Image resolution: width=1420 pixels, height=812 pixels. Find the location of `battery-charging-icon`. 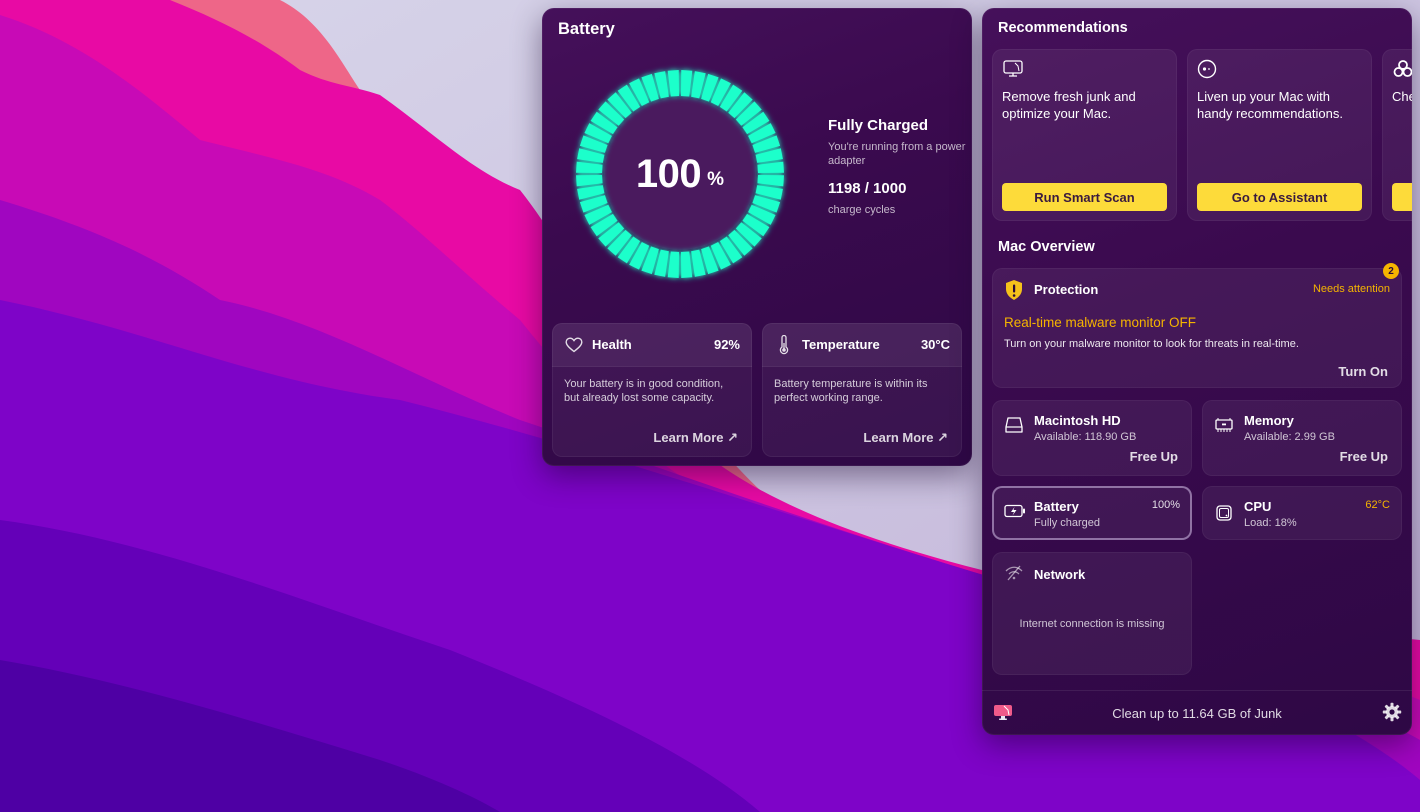

battery-charging-icon is located at coordinates (1015, 513).